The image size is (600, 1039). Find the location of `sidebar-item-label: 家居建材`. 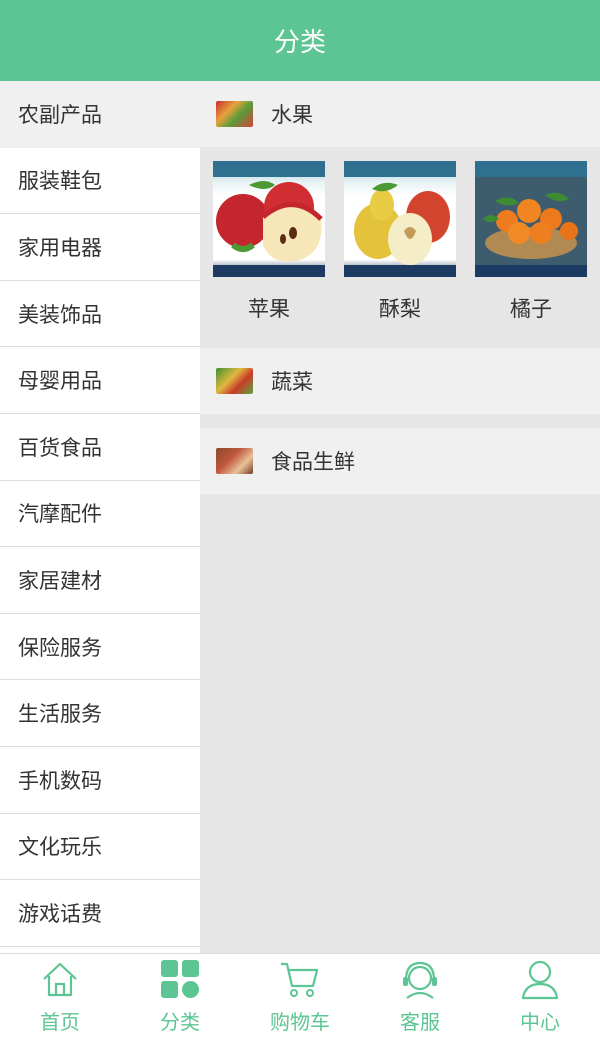

sidebar-item-label: 家居建材 is located at coordinates (60, 580).